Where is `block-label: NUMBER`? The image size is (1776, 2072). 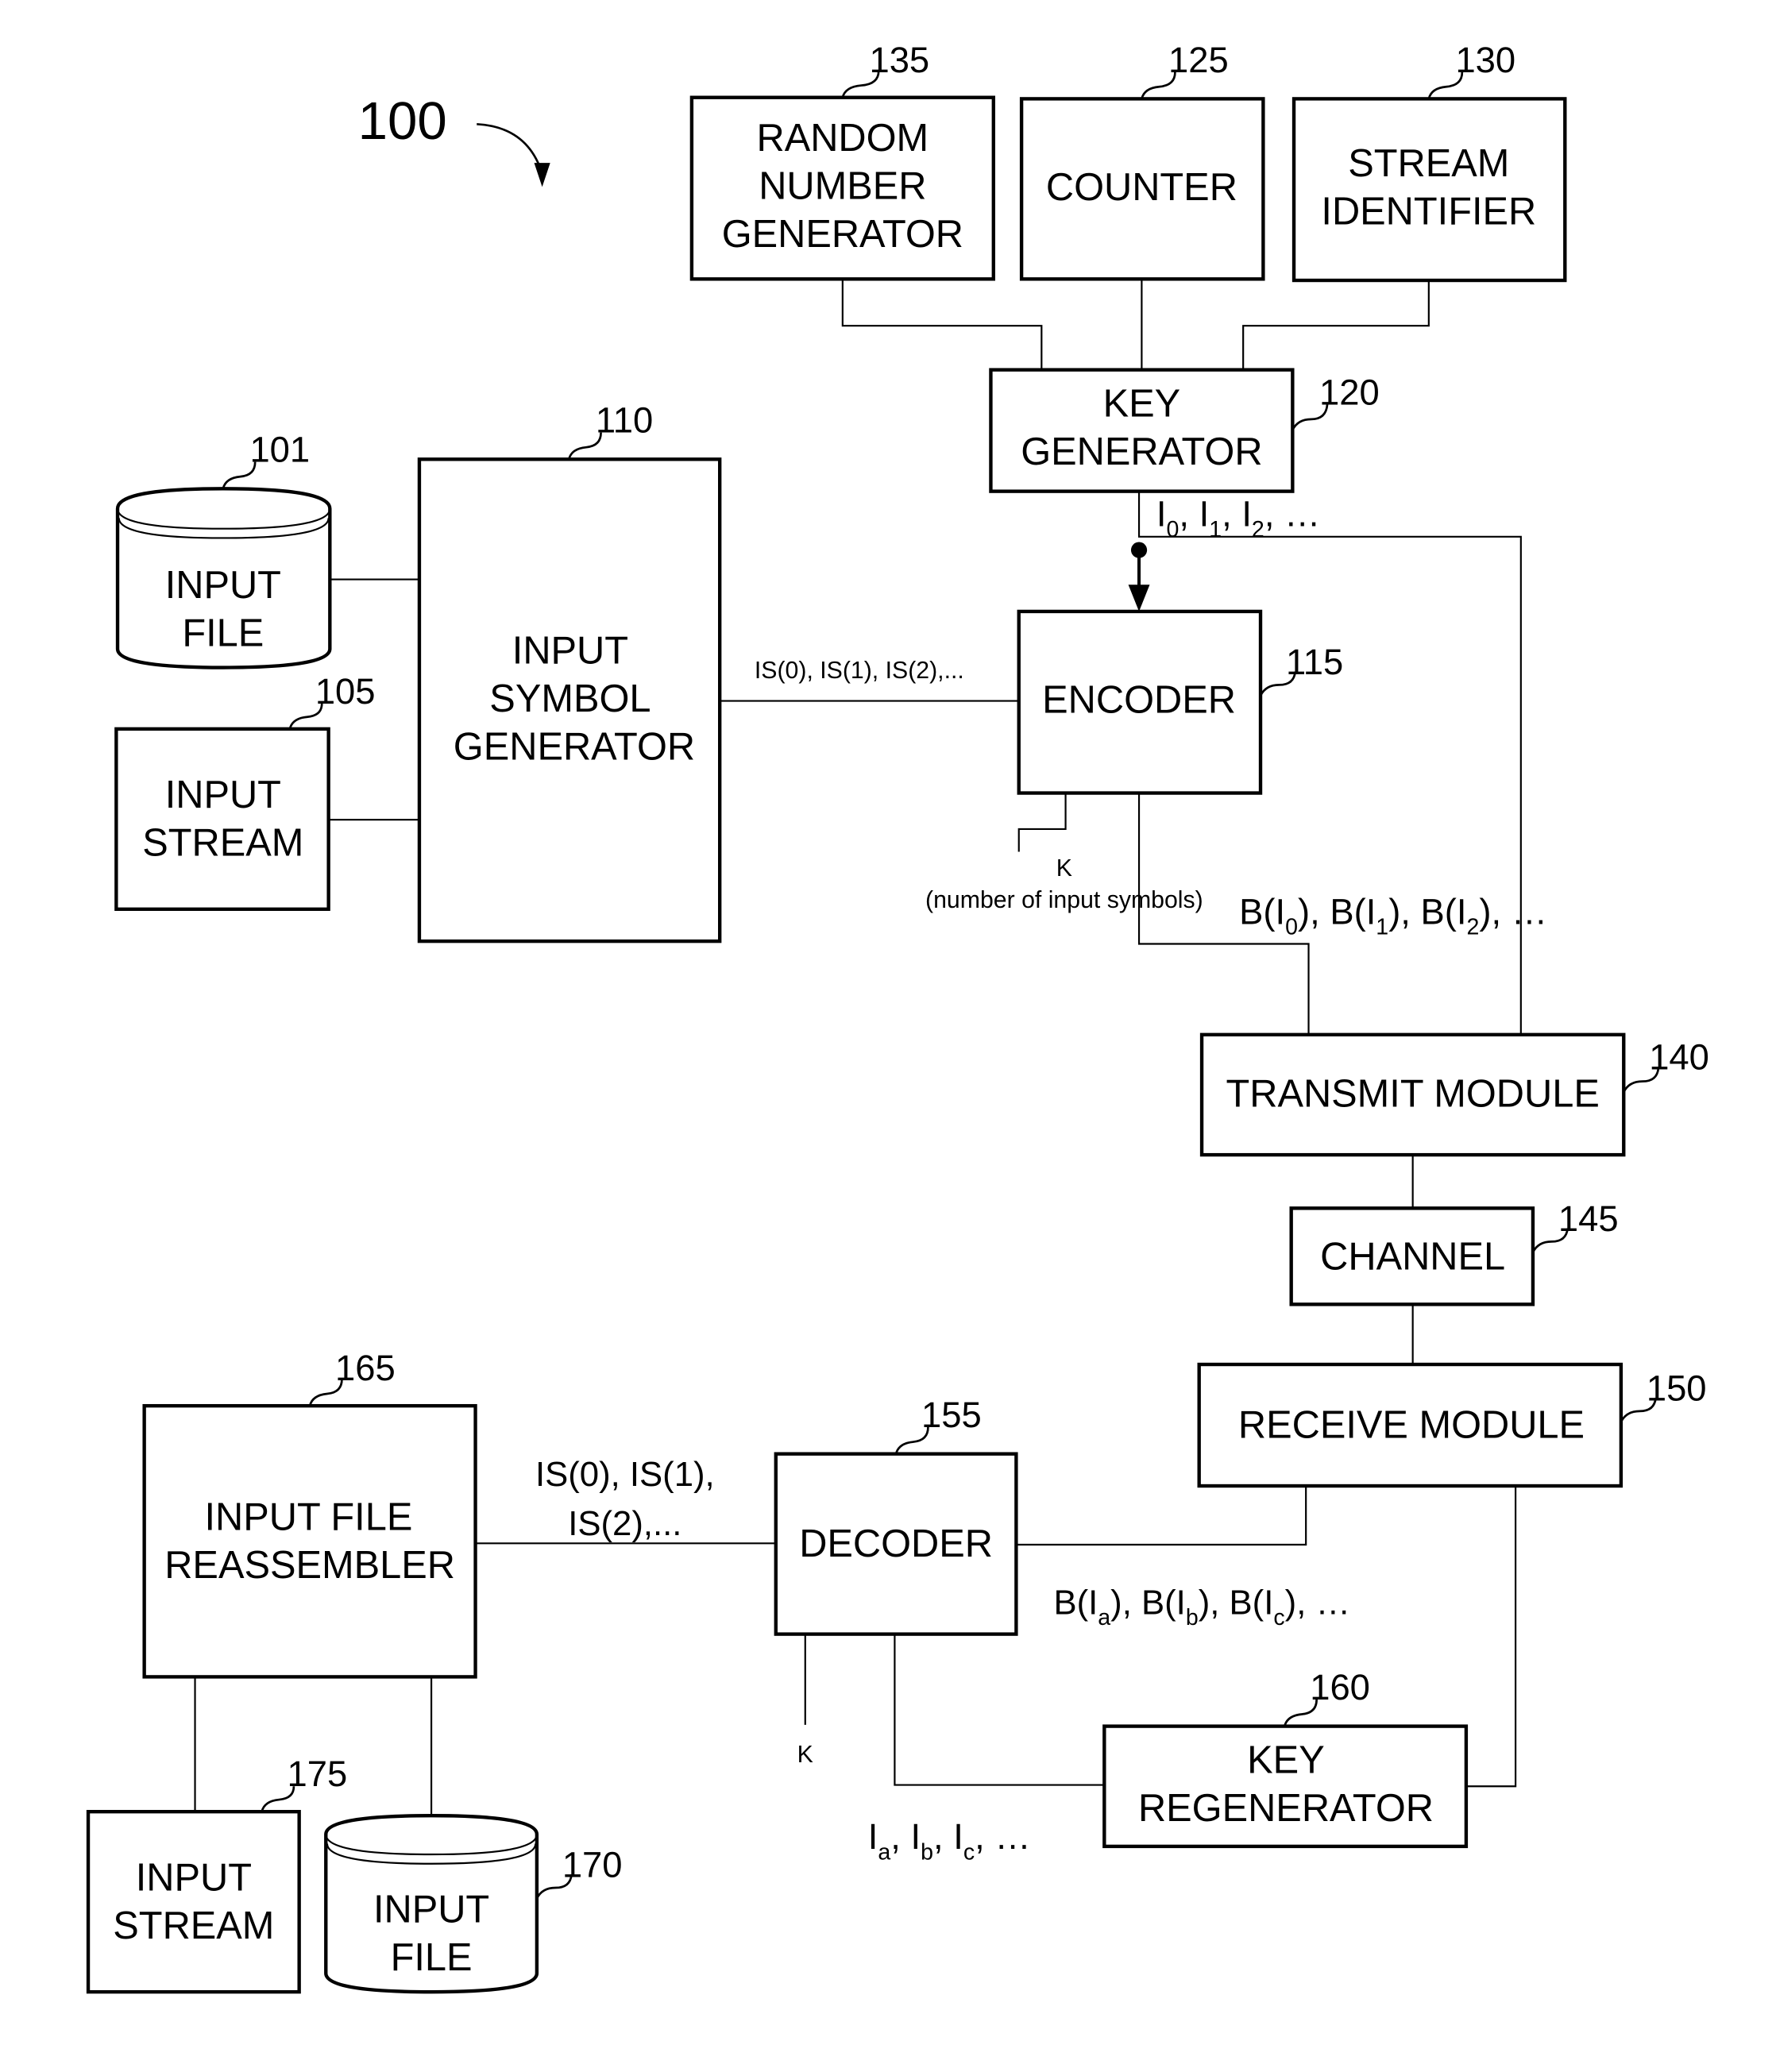 block-label: NUMBER is located at coordinates (842, 186).